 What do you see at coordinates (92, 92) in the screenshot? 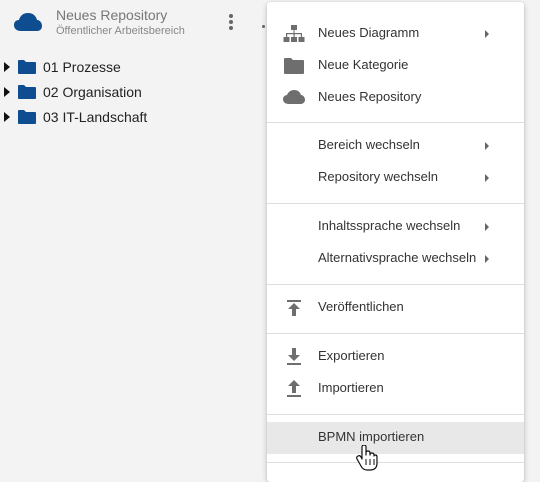
I see `tree-item-label: 02 Organisation` at bounding box center [92, 92].